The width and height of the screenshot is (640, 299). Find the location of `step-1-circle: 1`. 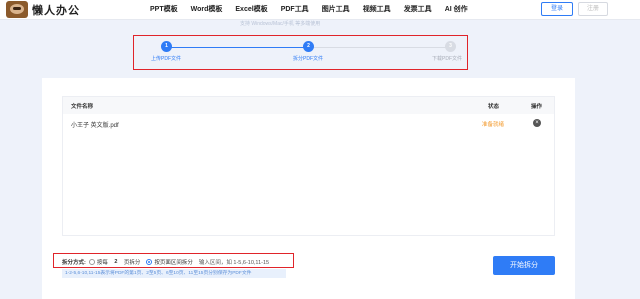

step-1-circle: 1 is located at coordinates (166, 46).